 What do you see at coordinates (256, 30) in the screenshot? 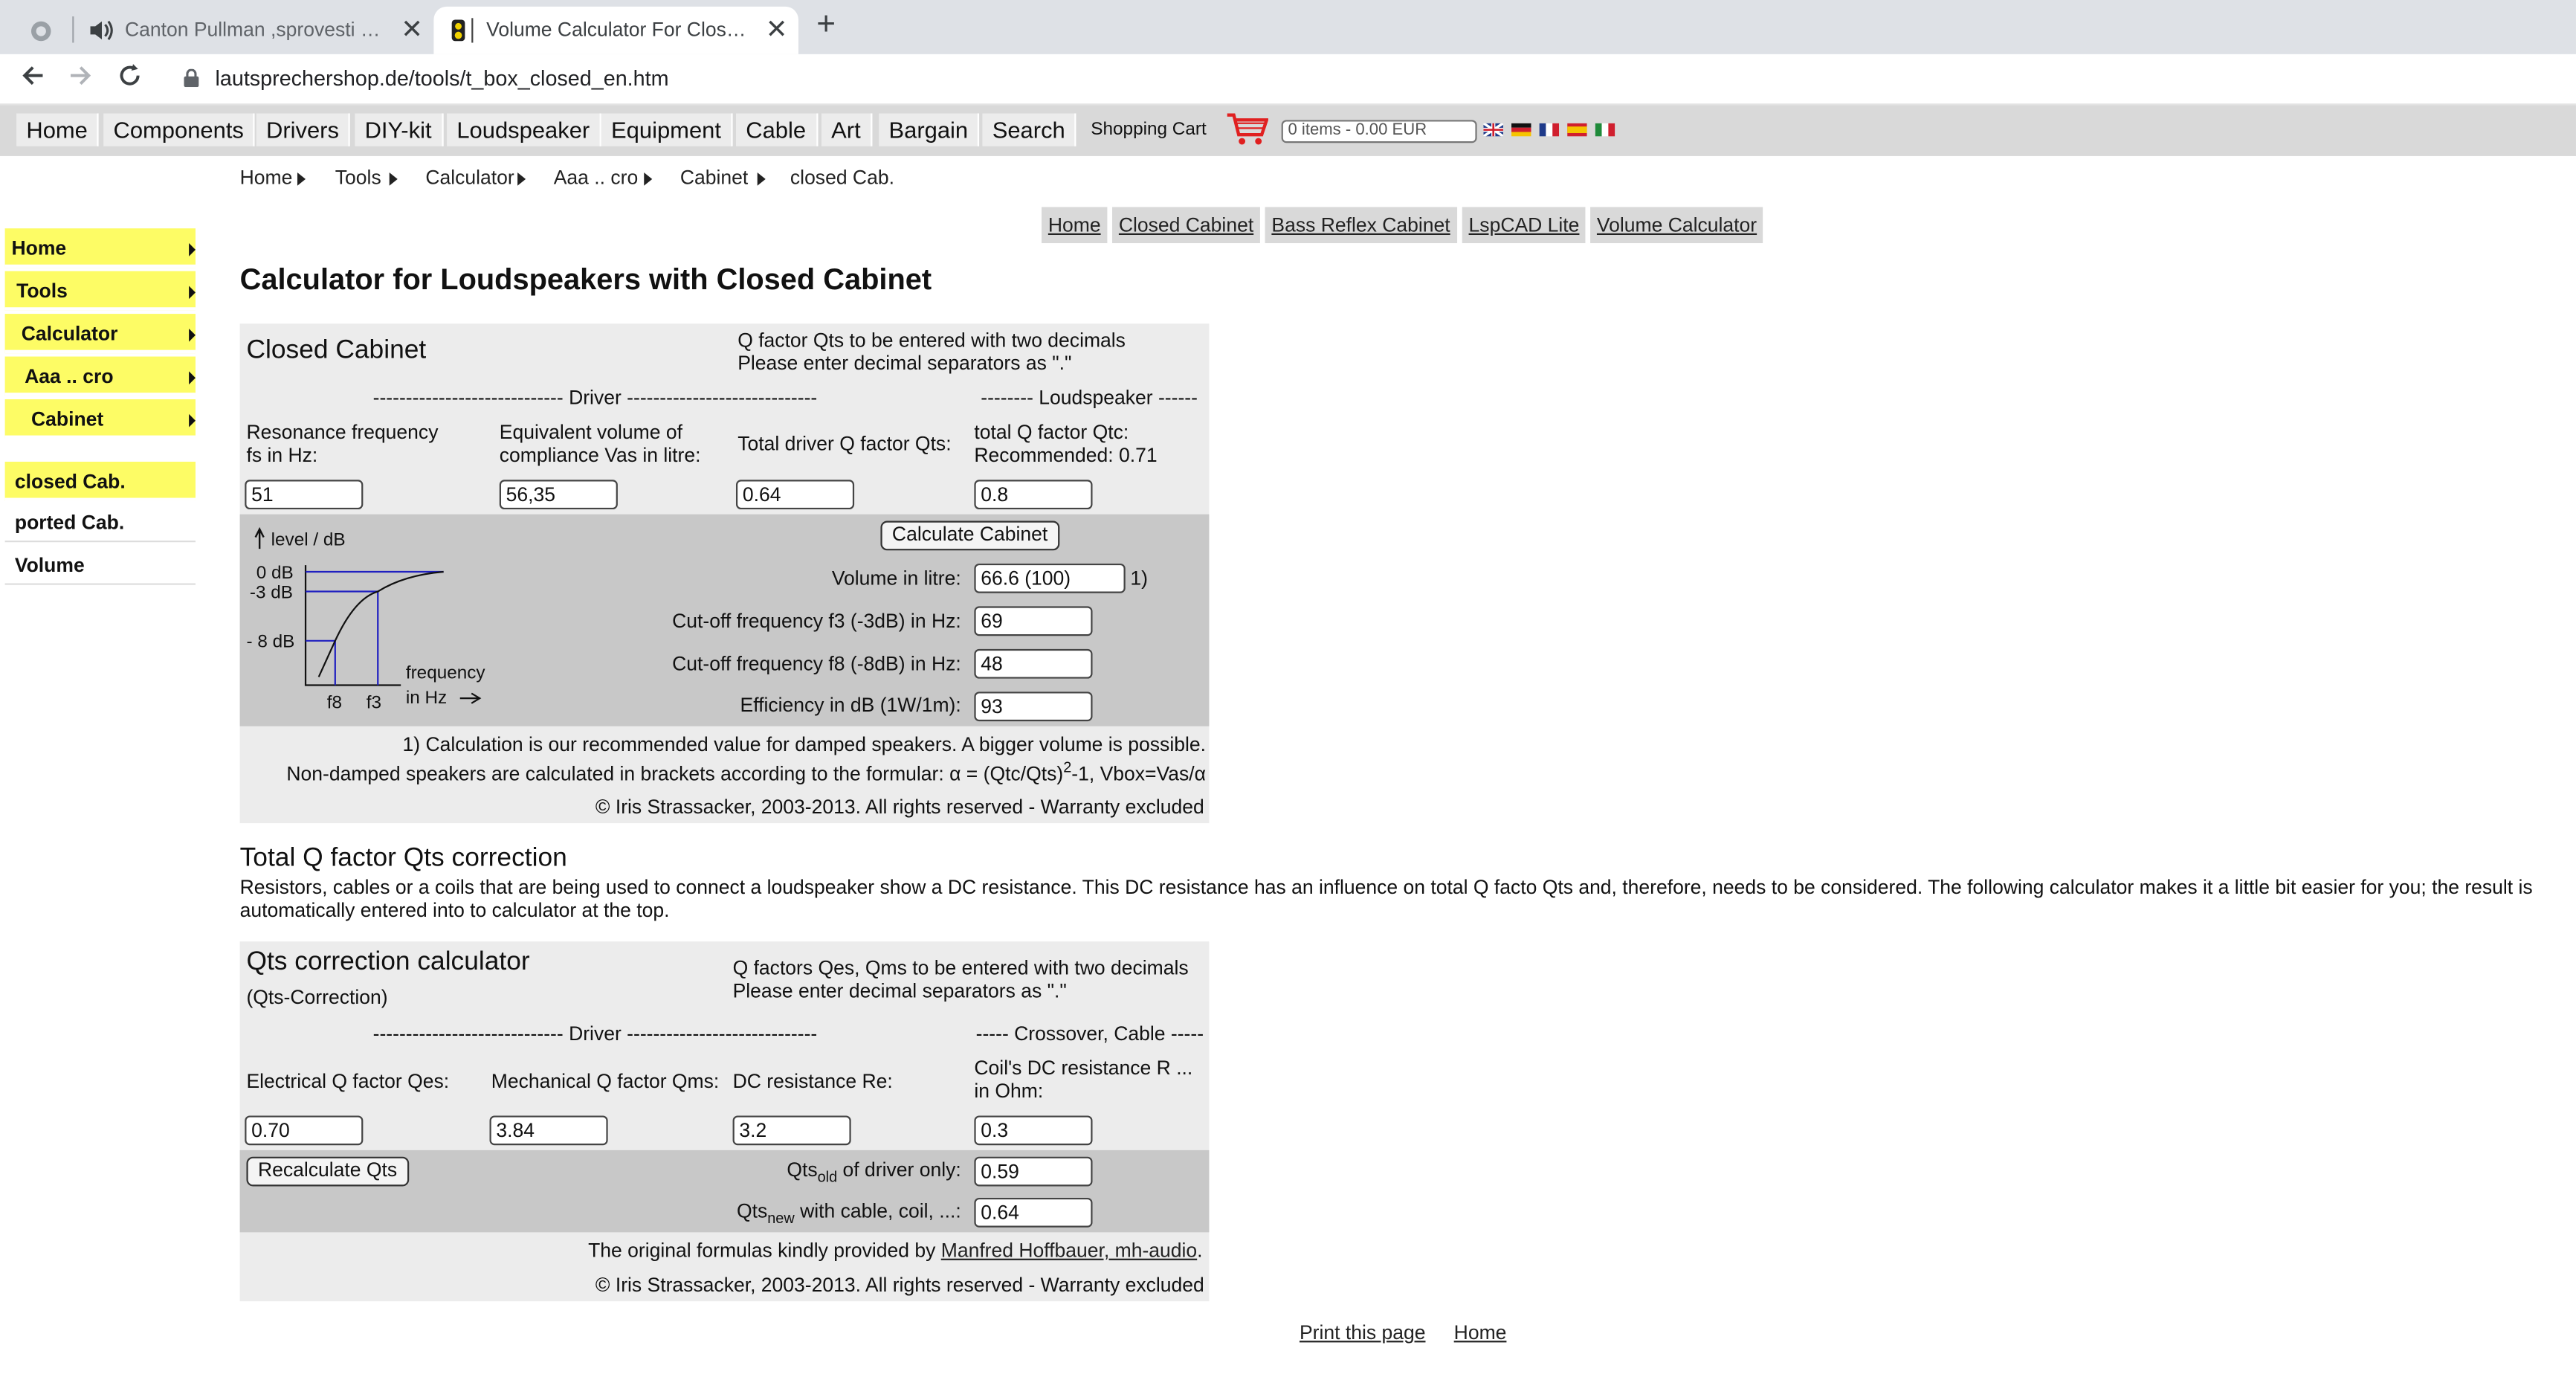
I see `tab-title: Canton Pullman ,sprovesti u deld` at bounding box center [256, 30].